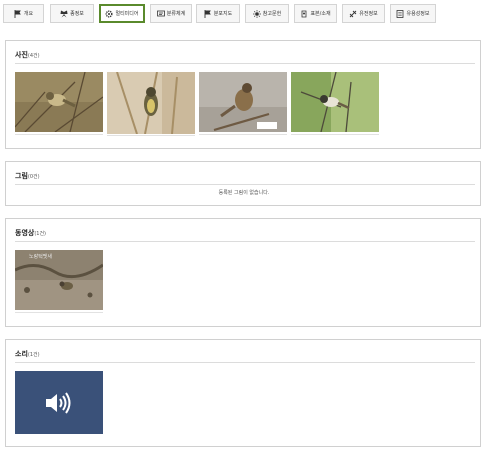 The width and height of the screenshot is (485, 450). What do you see at coordinates (109, 14) in the screenshot?
I see `gear-icon` at bounding box center [109, 14].